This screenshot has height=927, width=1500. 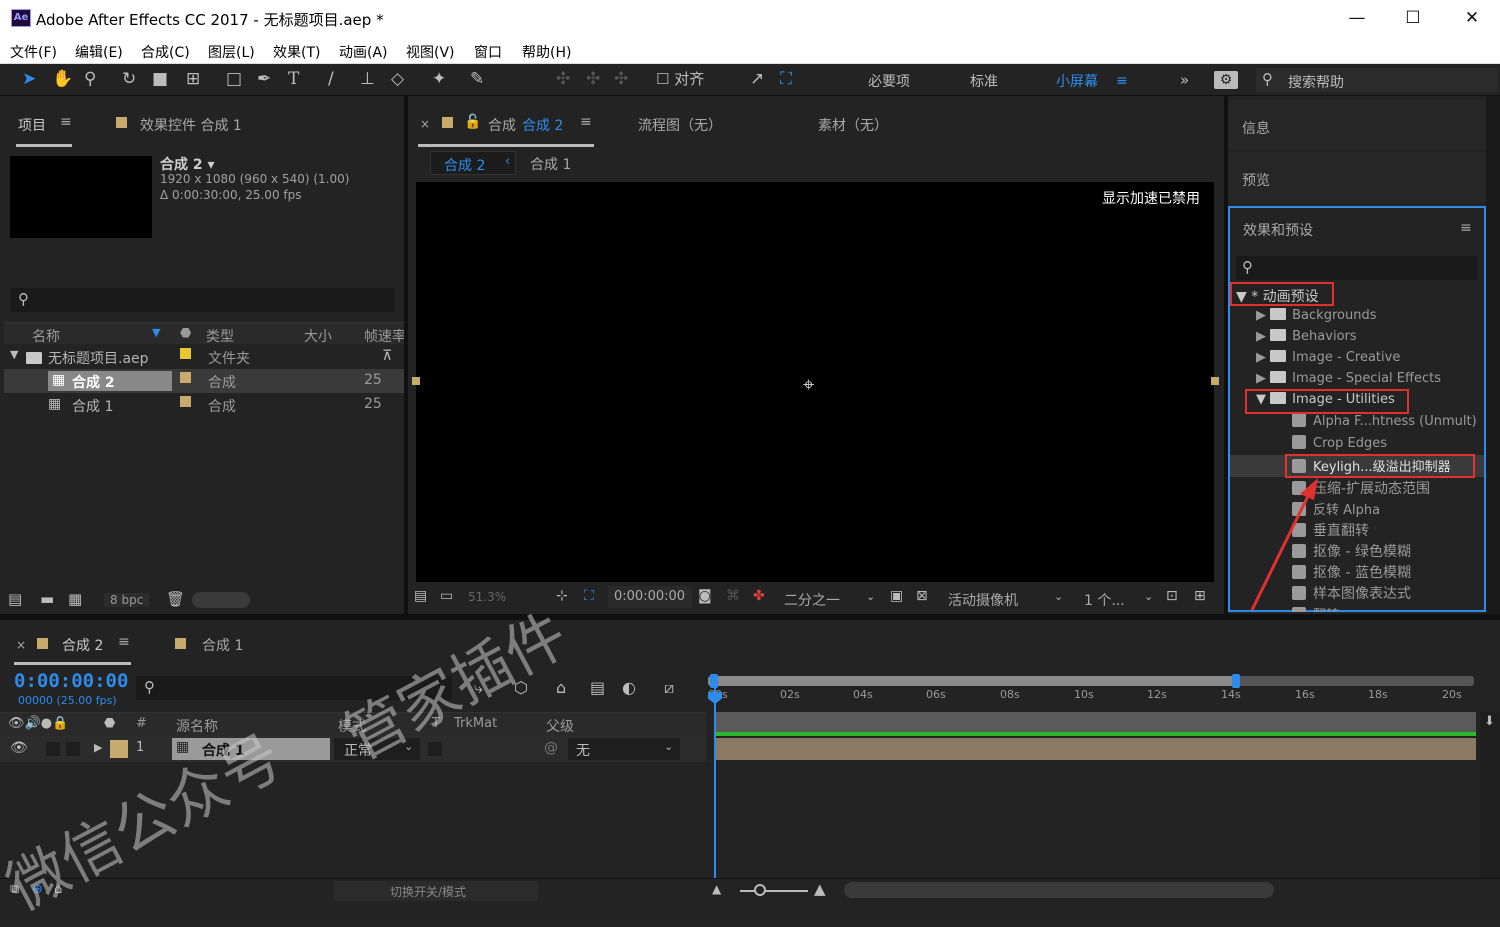 I want to click on preserve-transparency-toggle, so click(x=435, y=749).